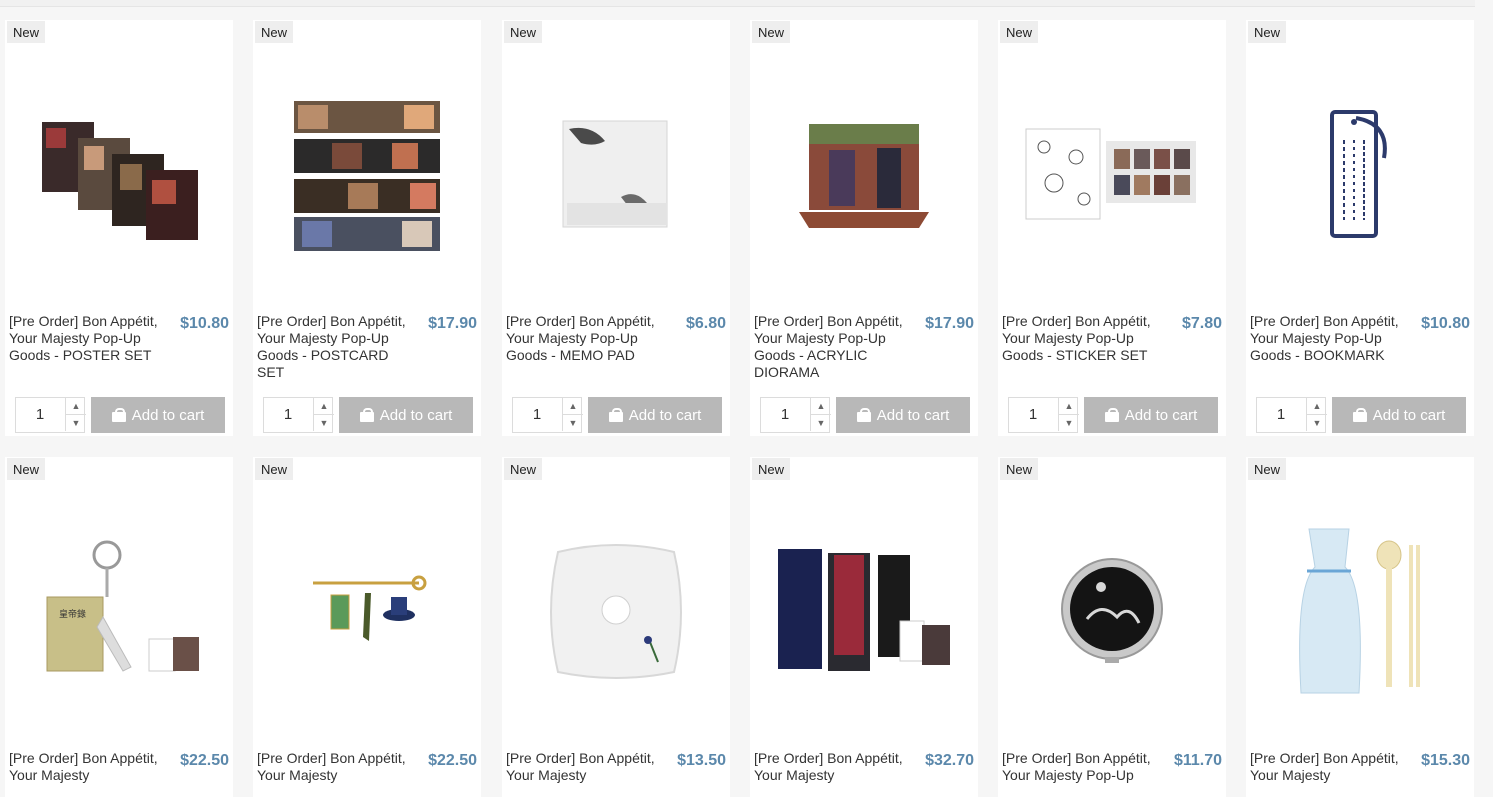  Describe the element at coordinates (1445, 760) in the screenshot. I see `product-price: $15.30` at that location.